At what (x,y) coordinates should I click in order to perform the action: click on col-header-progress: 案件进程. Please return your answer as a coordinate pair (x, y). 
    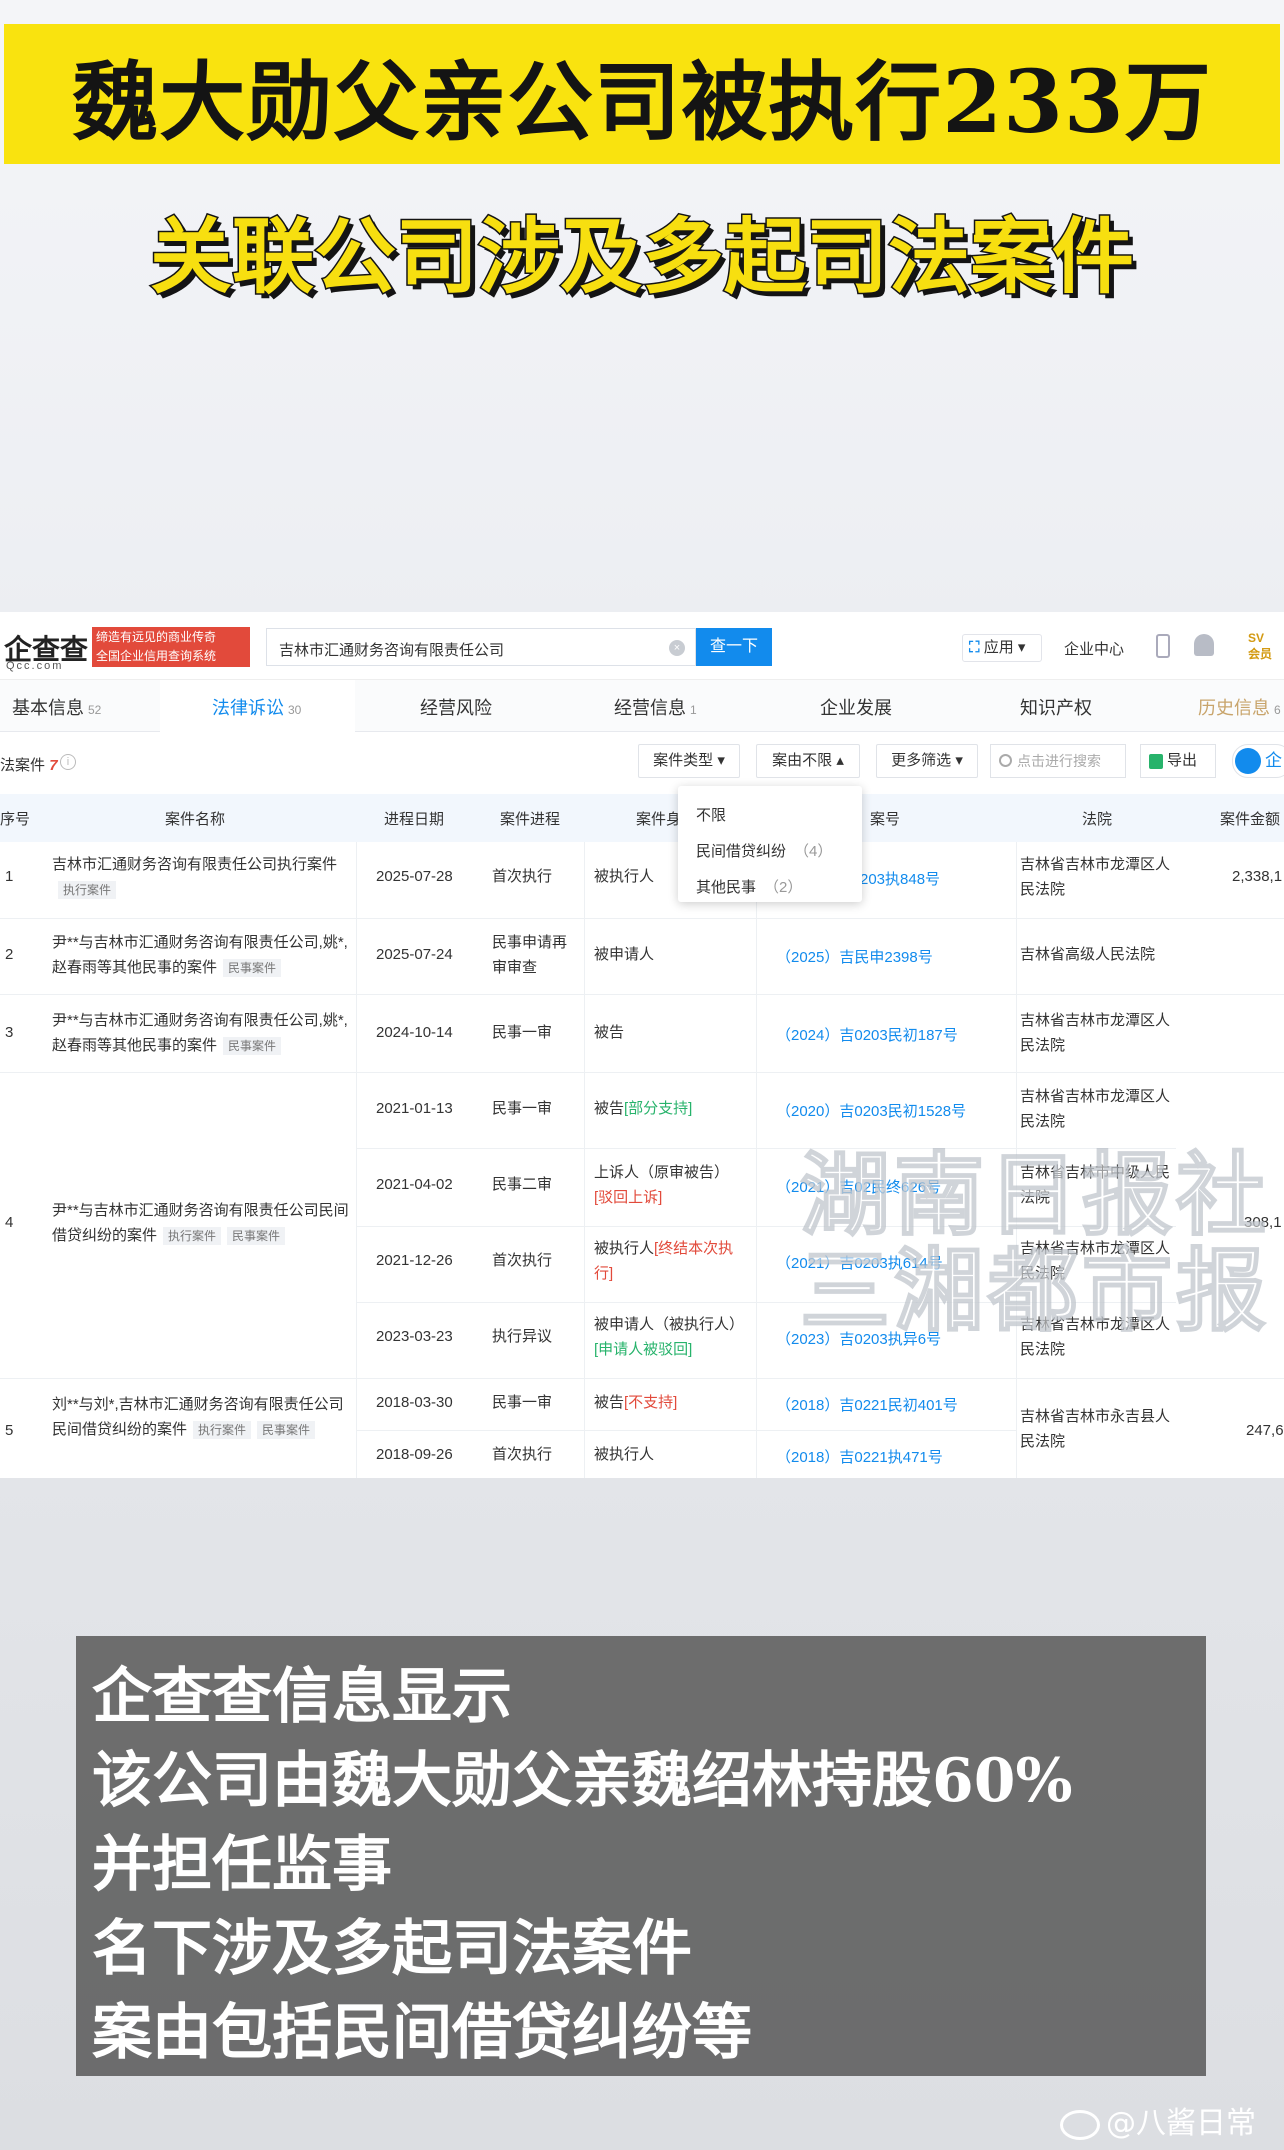
    Looking at the image, I should click on (530, 819).